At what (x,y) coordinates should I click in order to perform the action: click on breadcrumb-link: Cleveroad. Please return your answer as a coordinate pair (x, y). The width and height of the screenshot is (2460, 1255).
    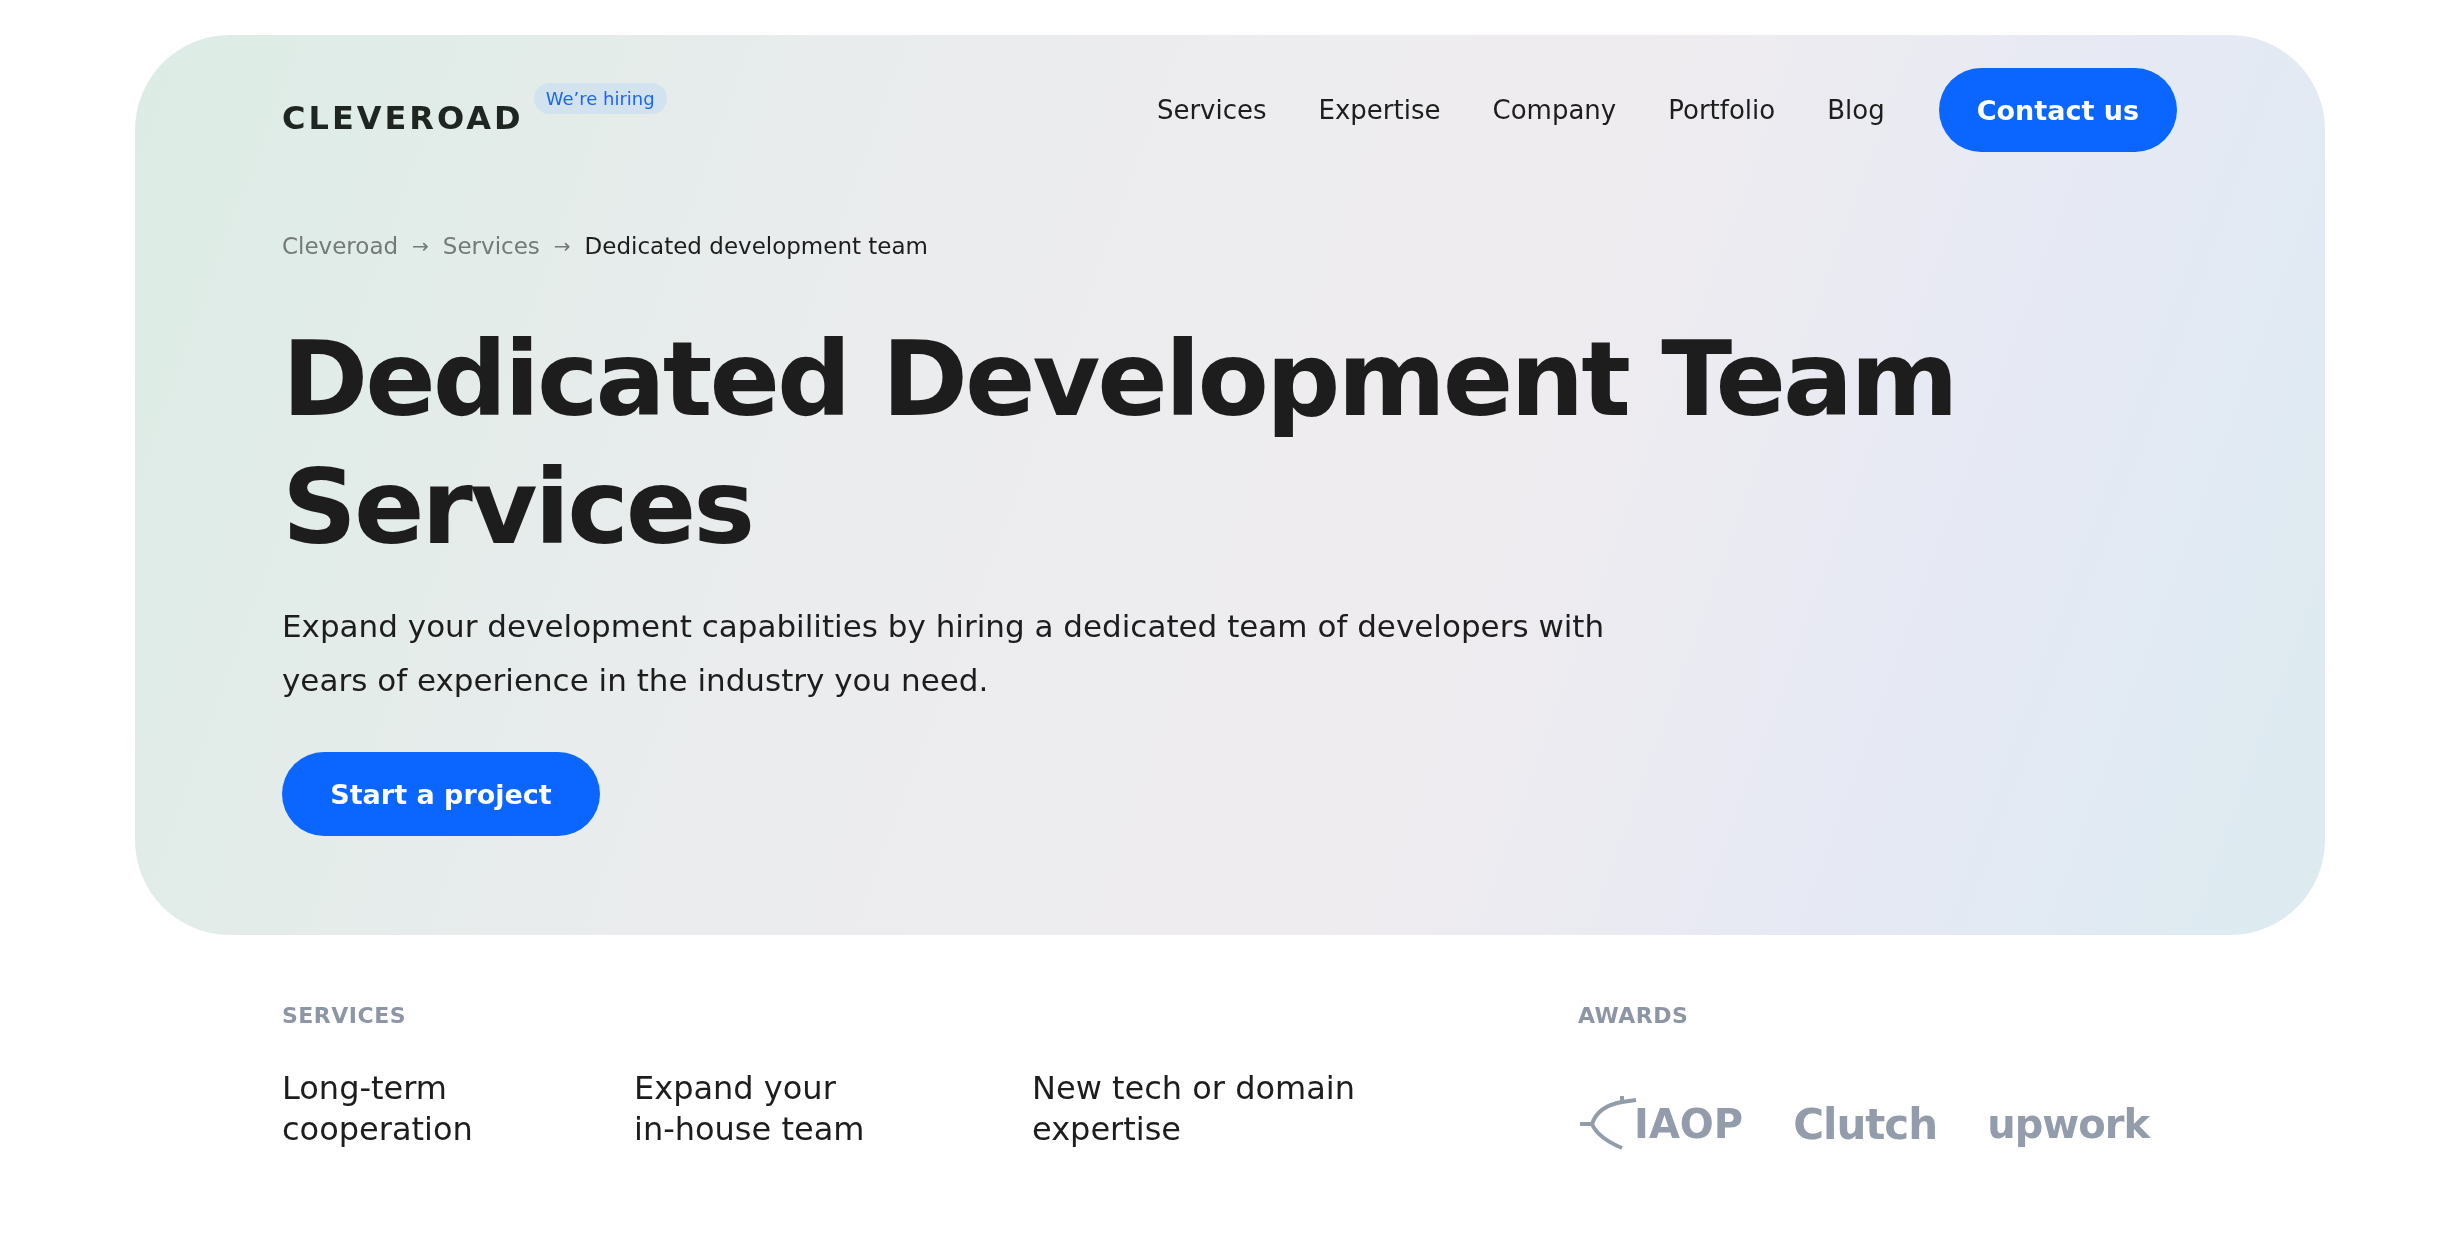
    Looking at the image, I should click on (340, 246).